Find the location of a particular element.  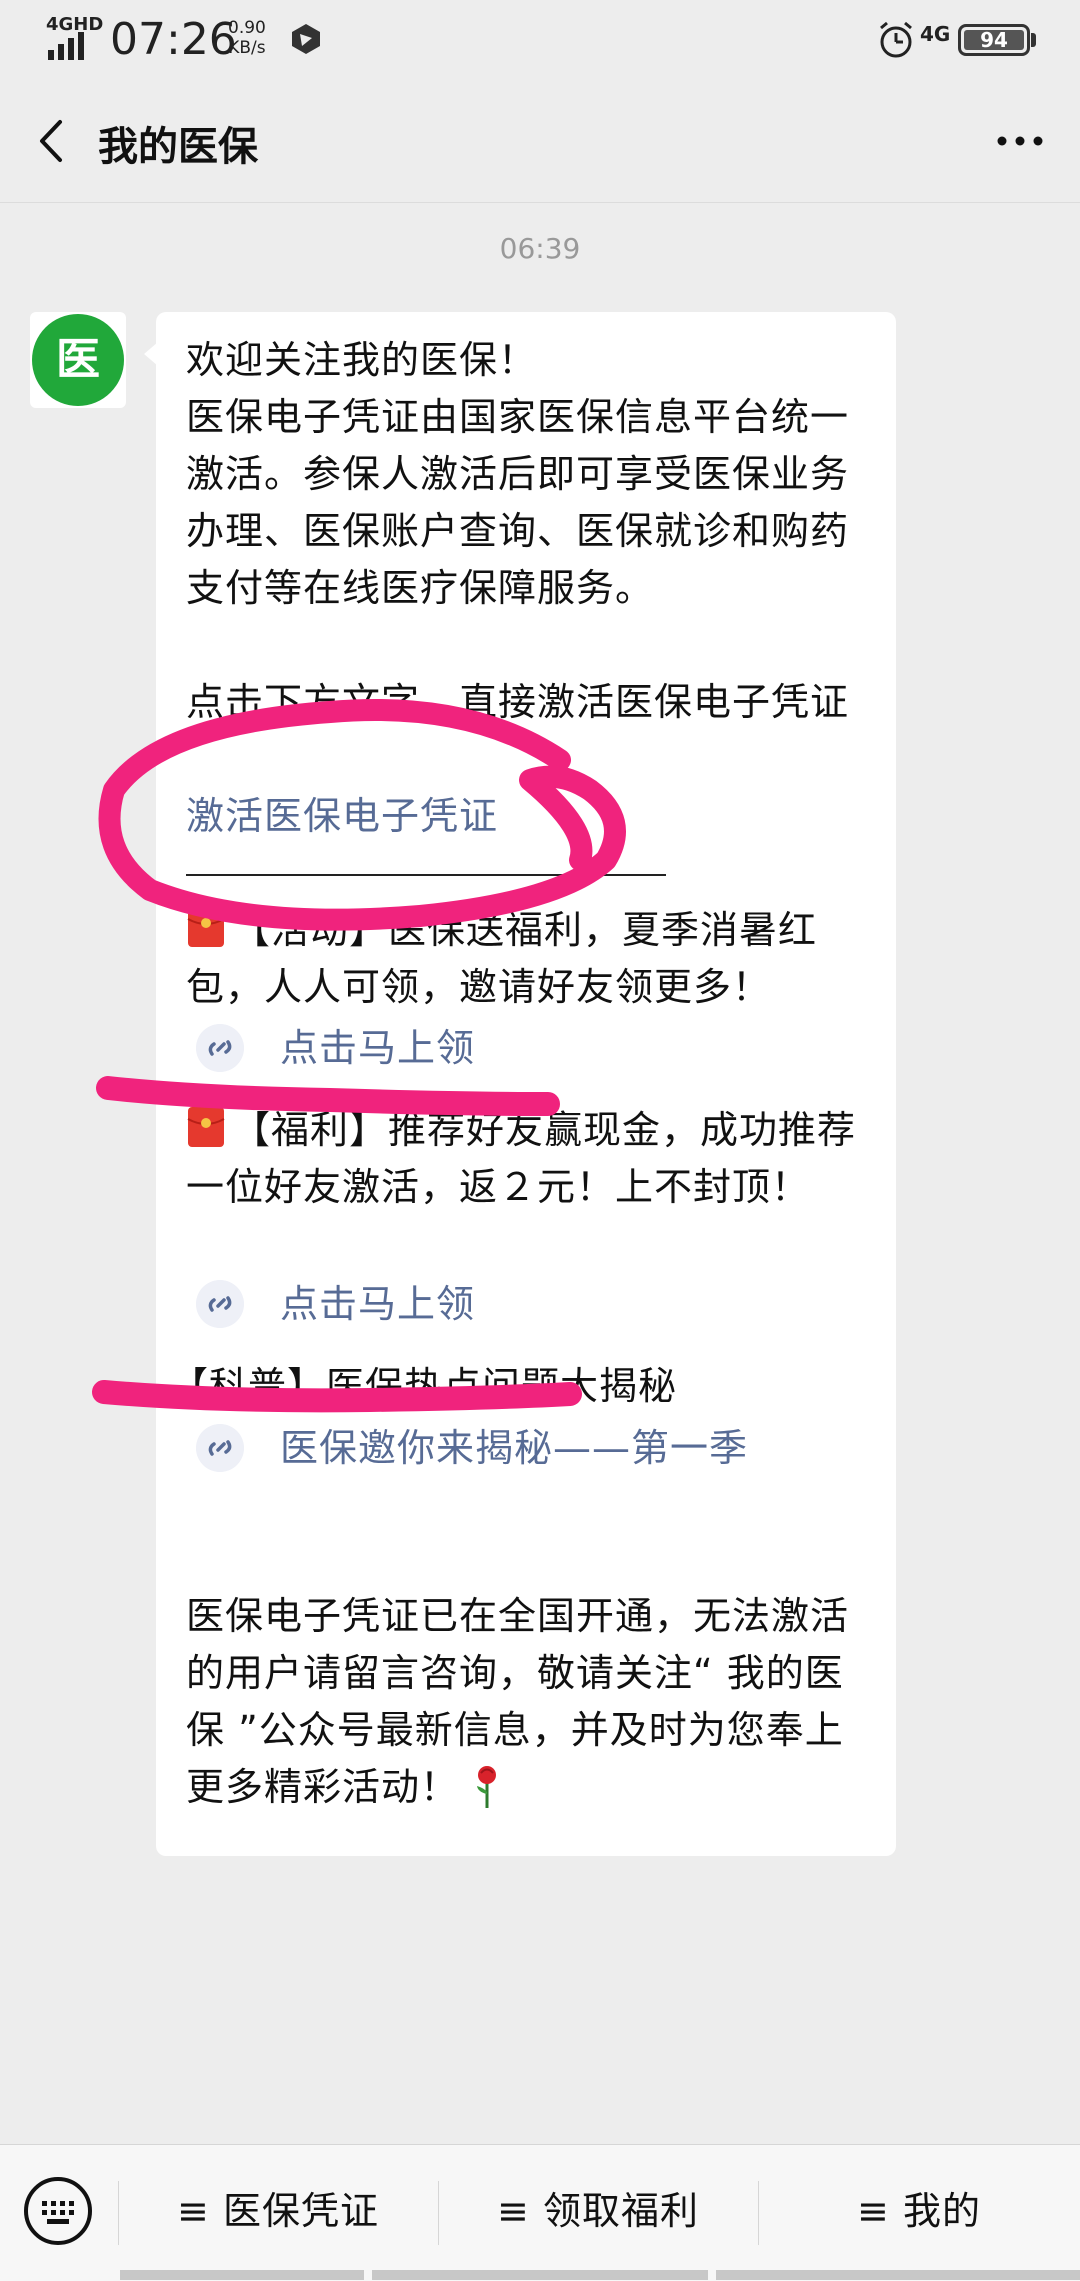

menu-item-mine: ≡ 我的 is located at coordinates (919, 2211).